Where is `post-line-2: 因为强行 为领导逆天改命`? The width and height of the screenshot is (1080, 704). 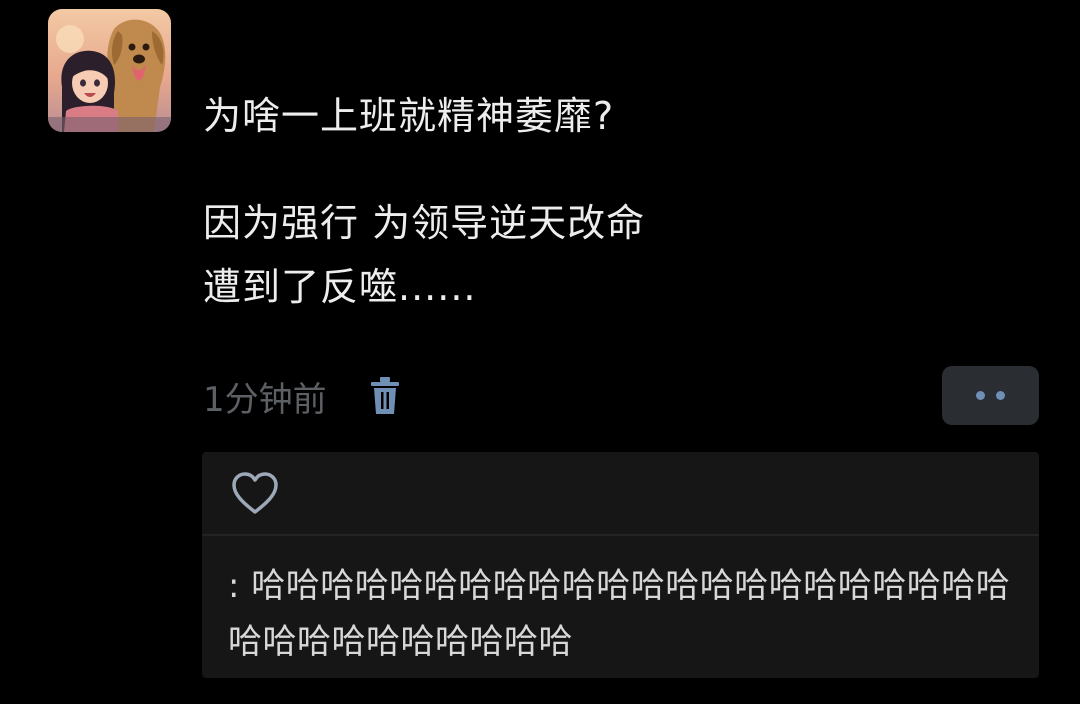 post-line-2: 因为强行 为领导逆天改命 is located at coordinates (424, 223).